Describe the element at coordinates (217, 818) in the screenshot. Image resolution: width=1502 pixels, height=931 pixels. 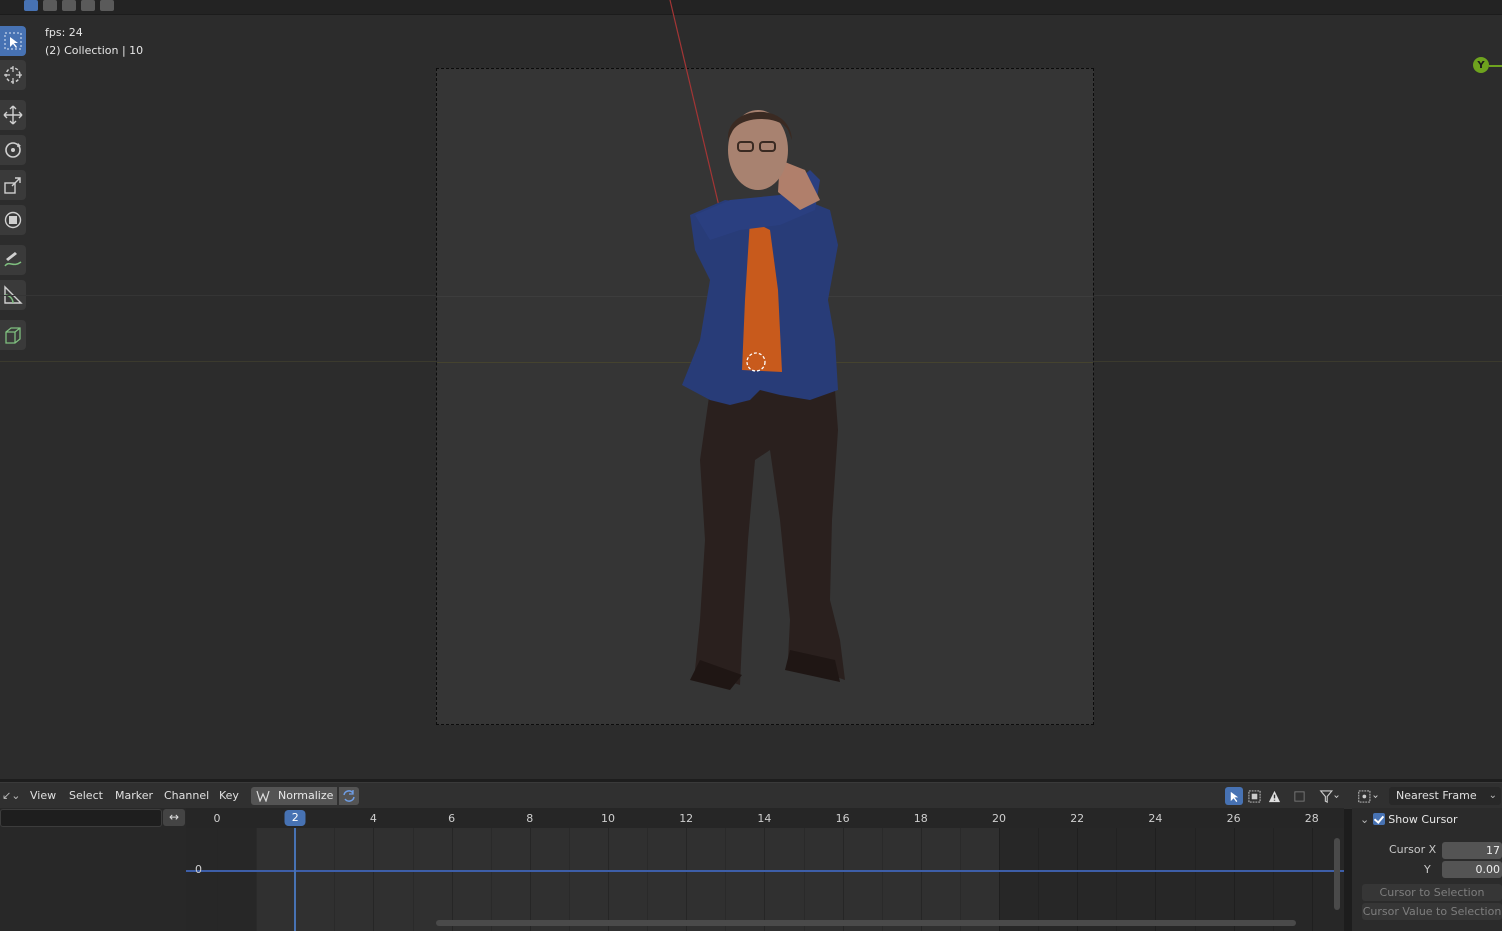
I see `frame-tick-label: 0` at that location.